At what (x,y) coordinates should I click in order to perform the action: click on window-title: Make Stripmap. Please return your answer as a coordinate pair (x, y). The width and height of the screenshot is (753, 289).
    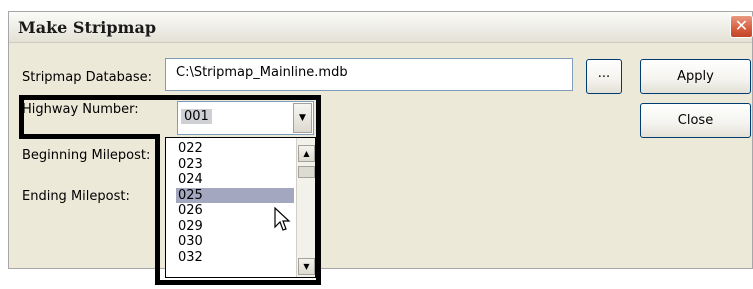
    Looking at the image, I should click on (87, 27).